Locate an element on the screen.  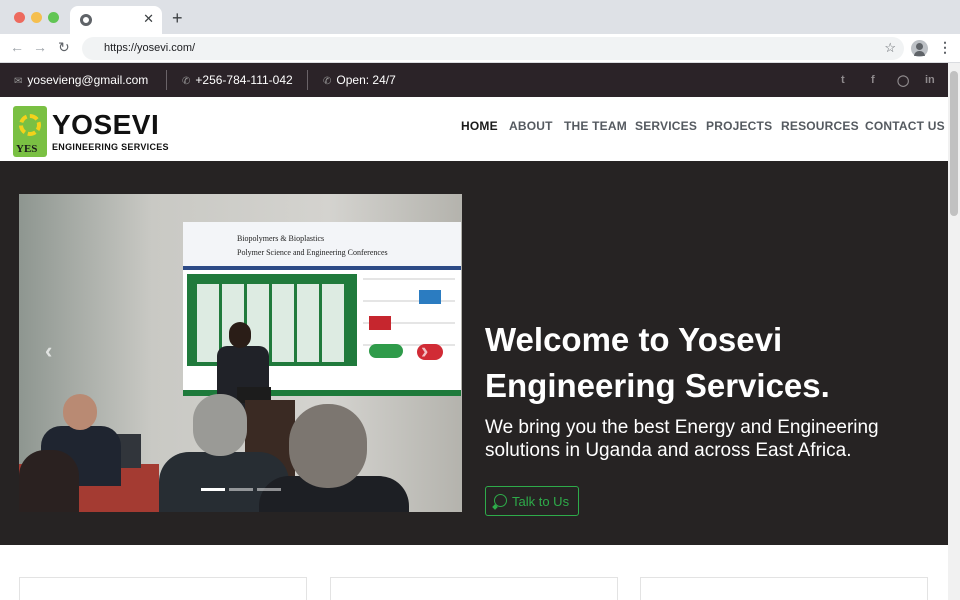
close-tab-icon: ✕ is located at coordinates (148, 19).